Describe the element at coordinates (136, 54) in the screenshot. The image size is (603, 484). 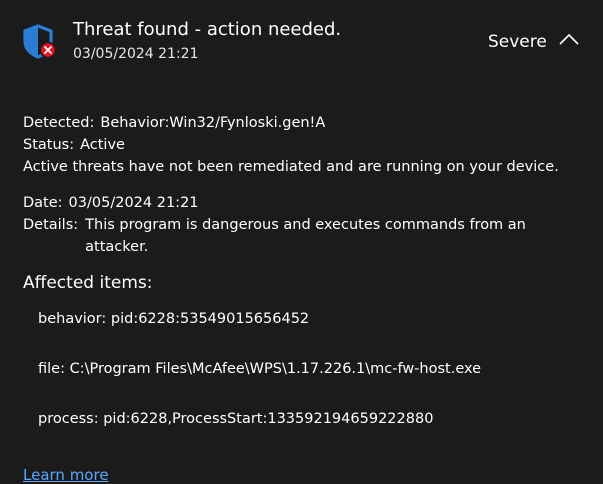
I see `alert-timestamp: 03/05/2024 21:21` at that location.